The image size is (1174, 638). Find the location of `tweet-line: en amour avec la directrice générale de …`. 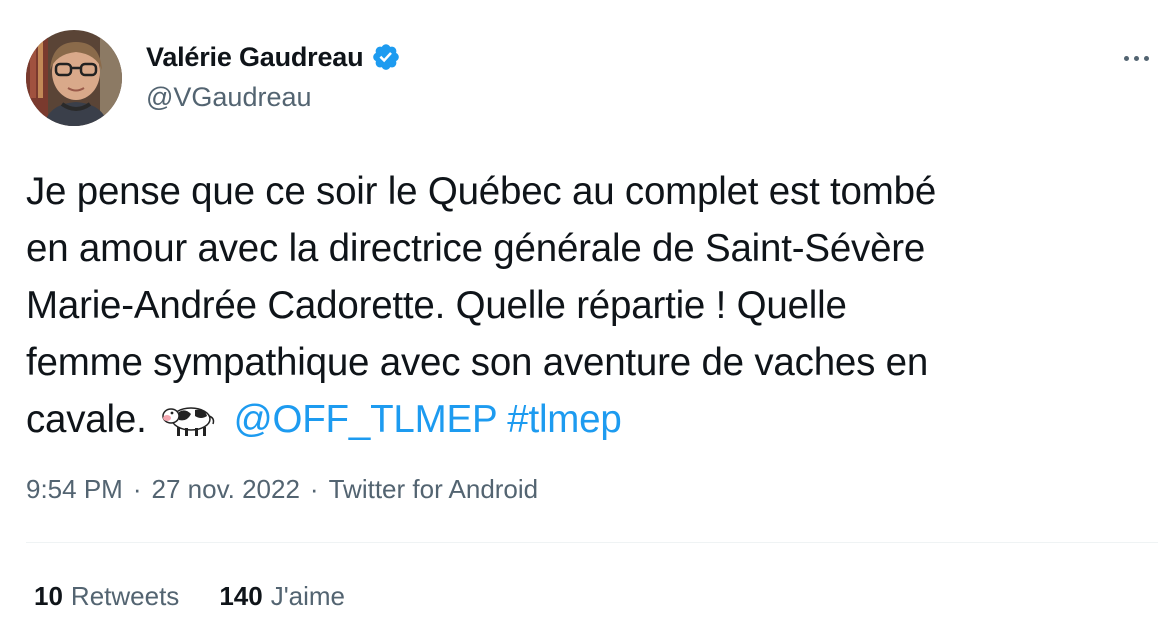

tweet-line: en amour avec la directrice générale de … is located at coordinates (476, 248).